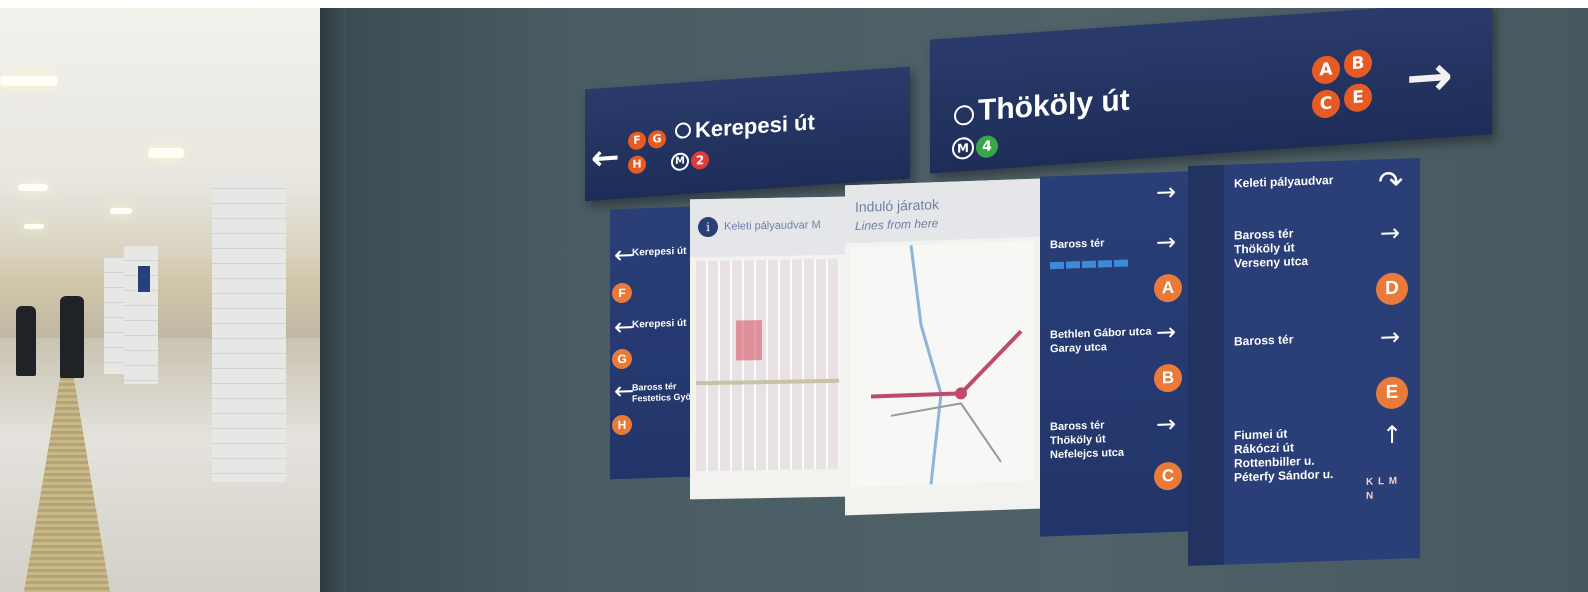 The width and height of the screenshot is (1588, 592). What do you see at coordinates (749, 340) in the screenshot?
I see `map-highlight` at bounding box center [749, 340].